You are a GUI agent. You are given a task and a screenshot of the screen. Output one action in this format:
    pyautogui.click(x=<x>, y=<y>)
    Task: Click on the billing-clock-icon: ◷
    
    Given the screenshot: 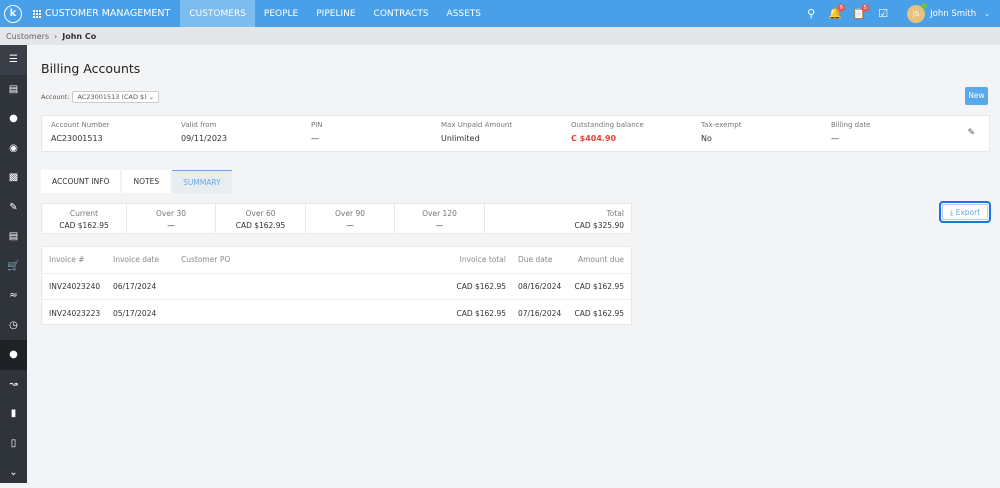 What is the action you would take?
    pyautogui.click(x=13, y=326)
    